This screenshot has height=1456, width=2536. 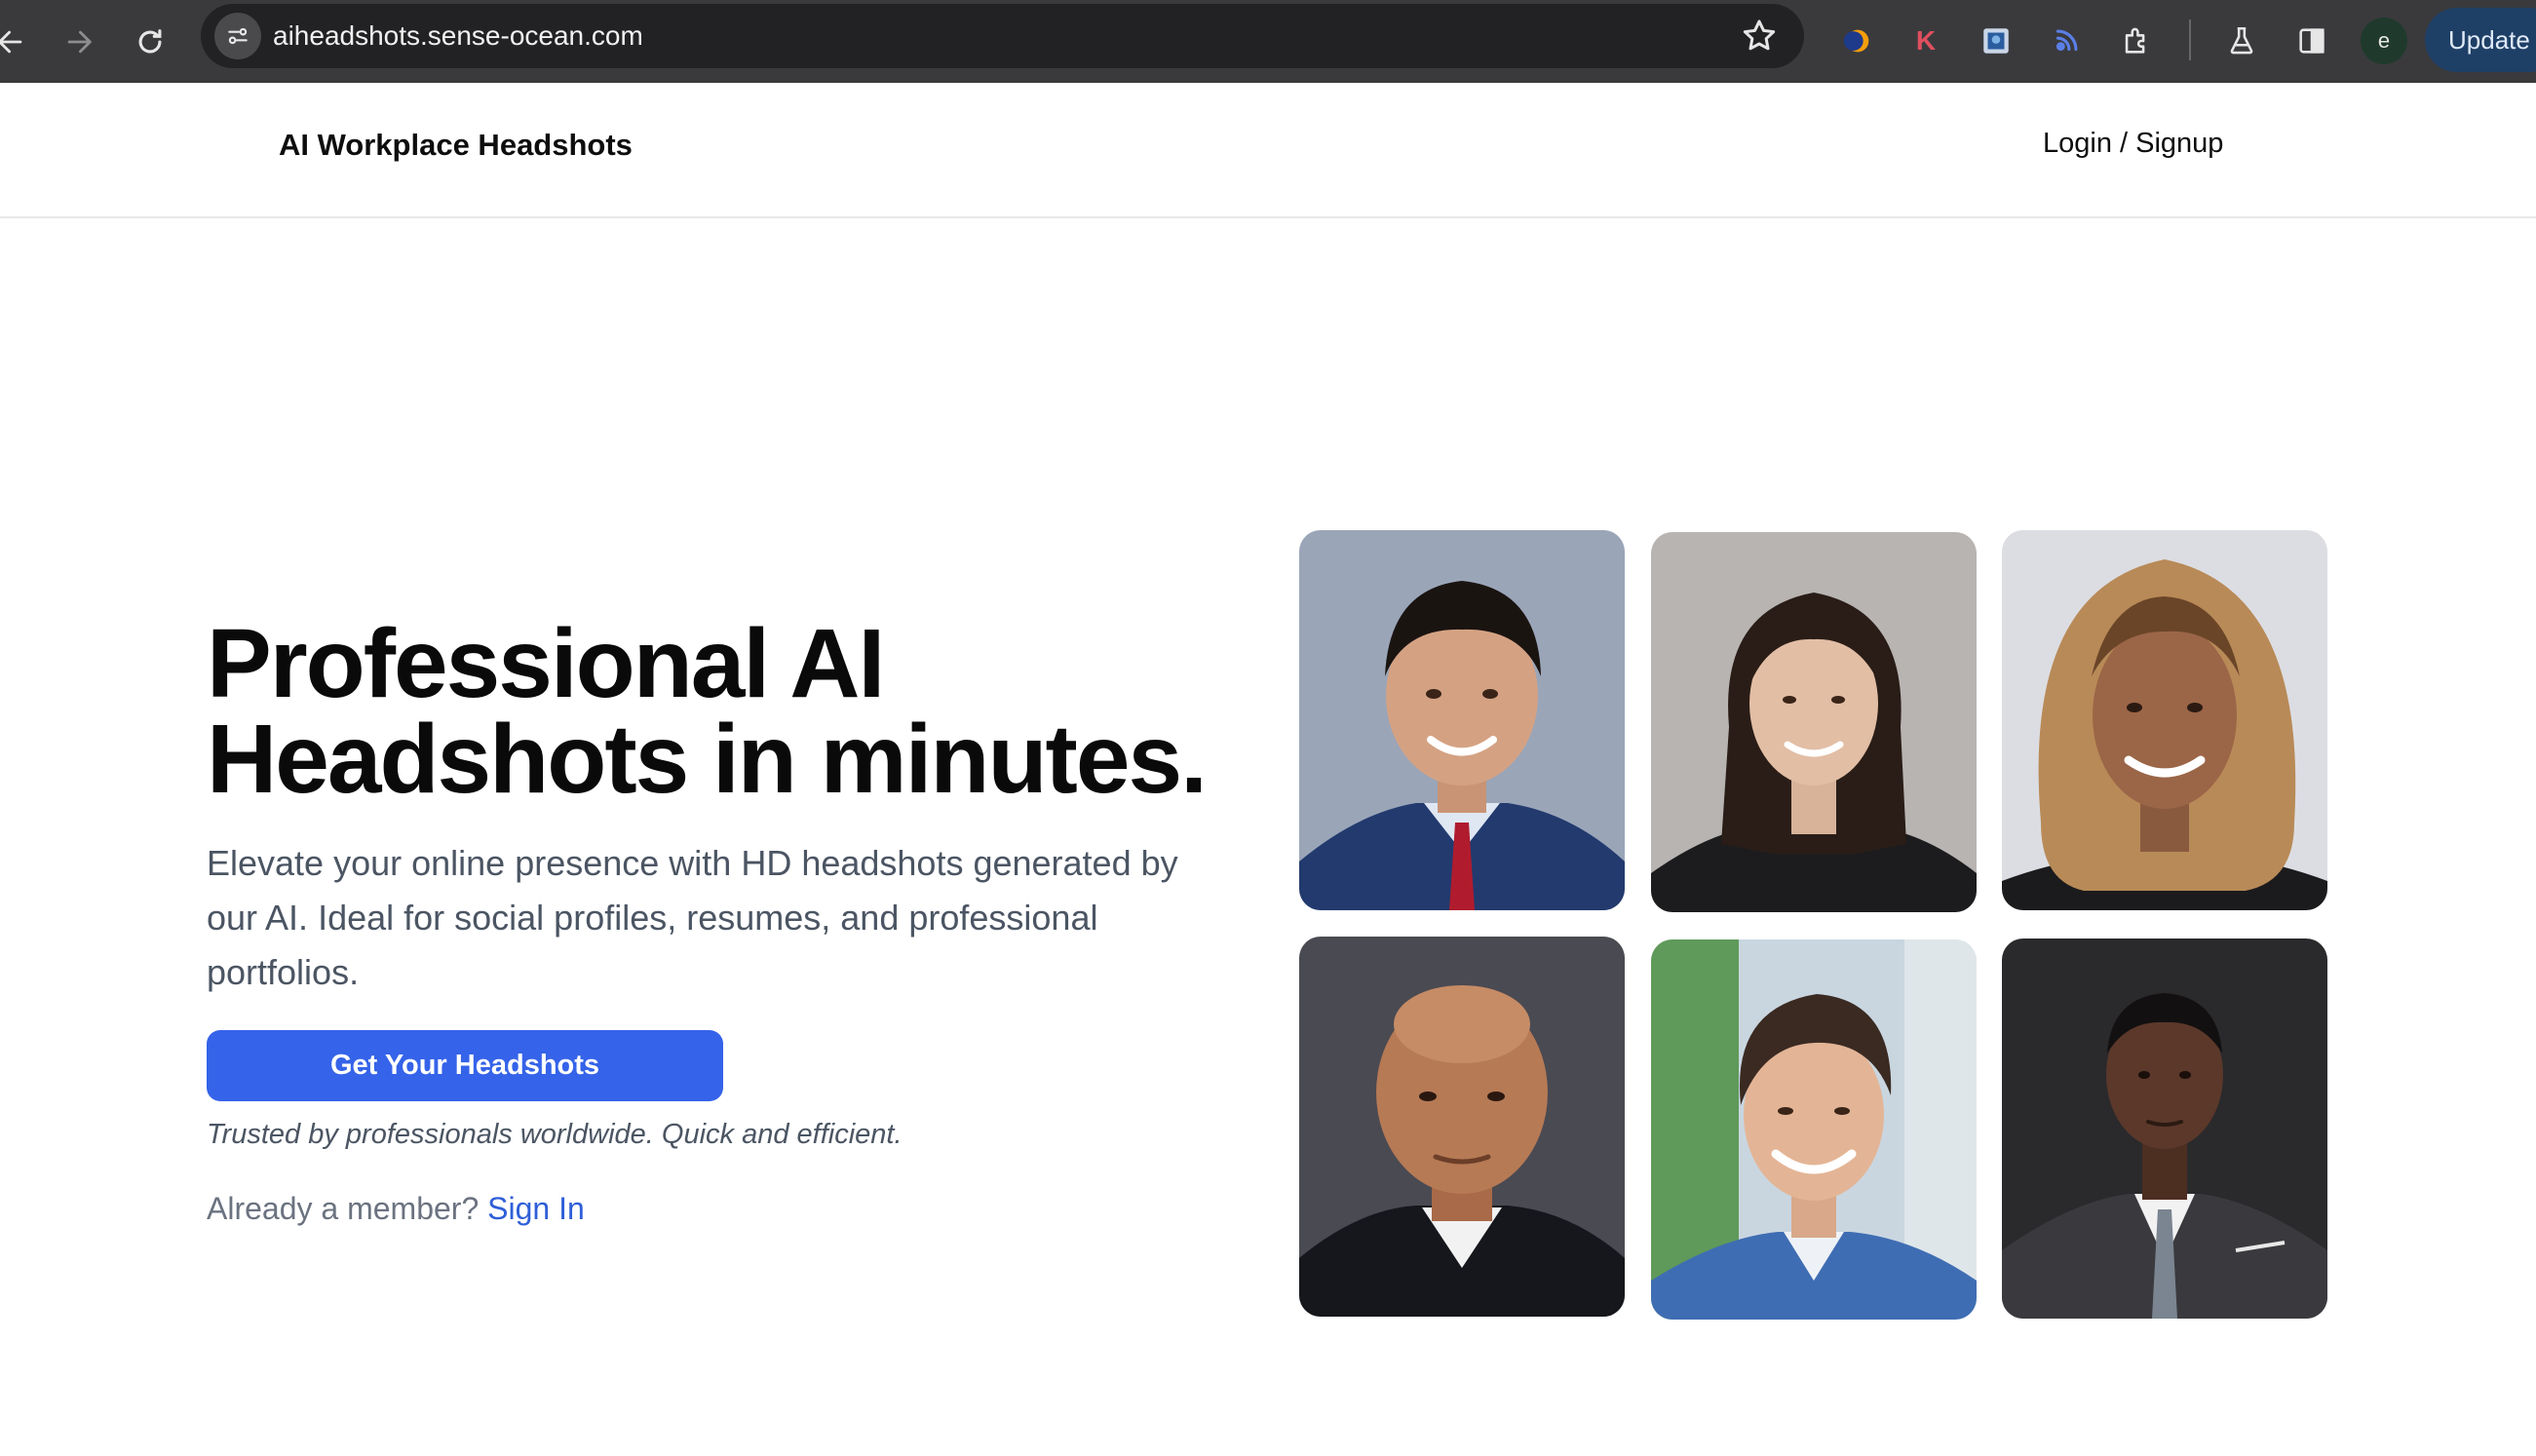 I want to click on extension-image-icon, so click(x=1996, y=41).